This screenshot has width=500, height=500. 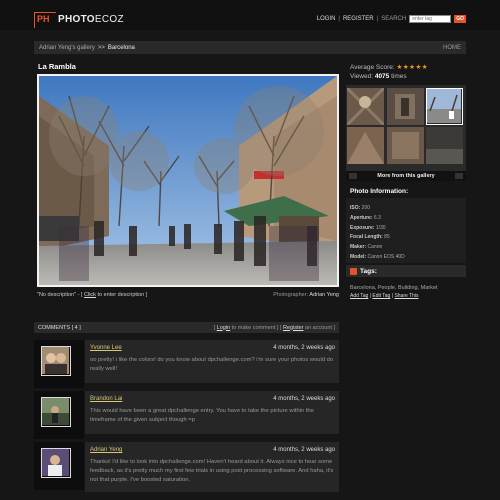 I want to click on star-rating-icon: ★★★★★, so click(x=412, y=67).